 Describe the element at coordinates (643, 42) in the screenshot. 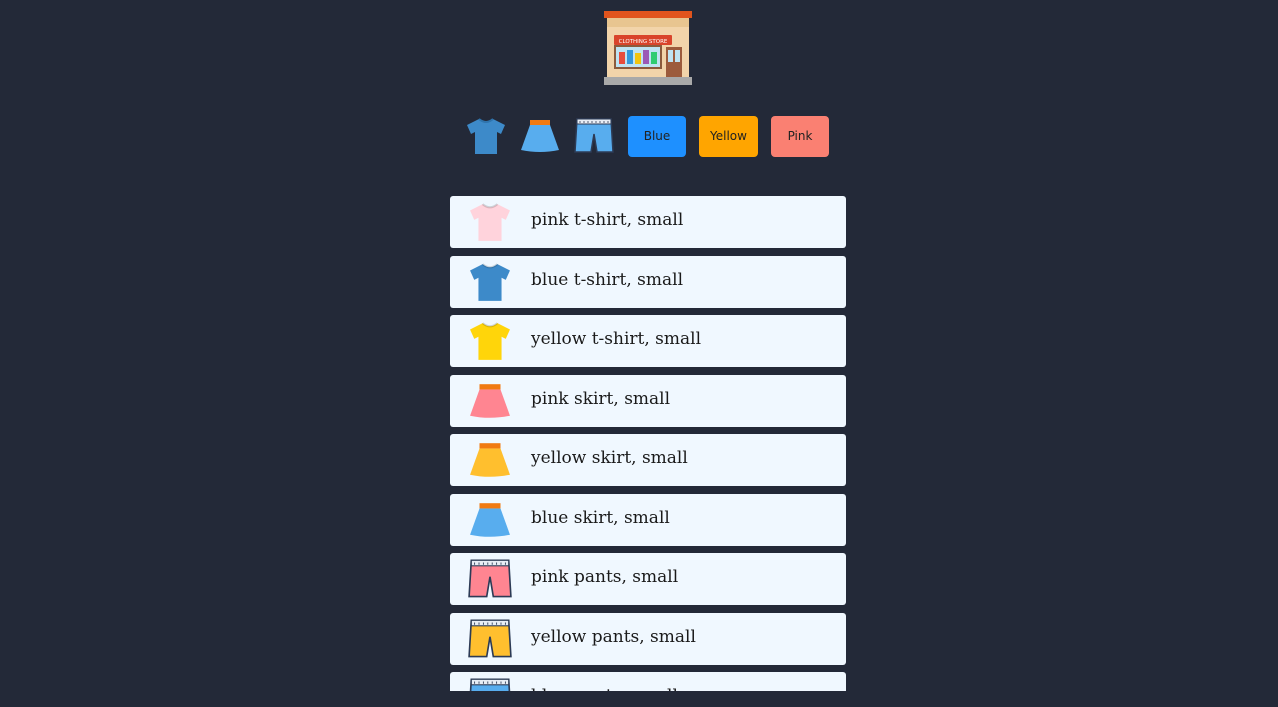

I see `store-sign-text: CLOTHING STORE` at that location.